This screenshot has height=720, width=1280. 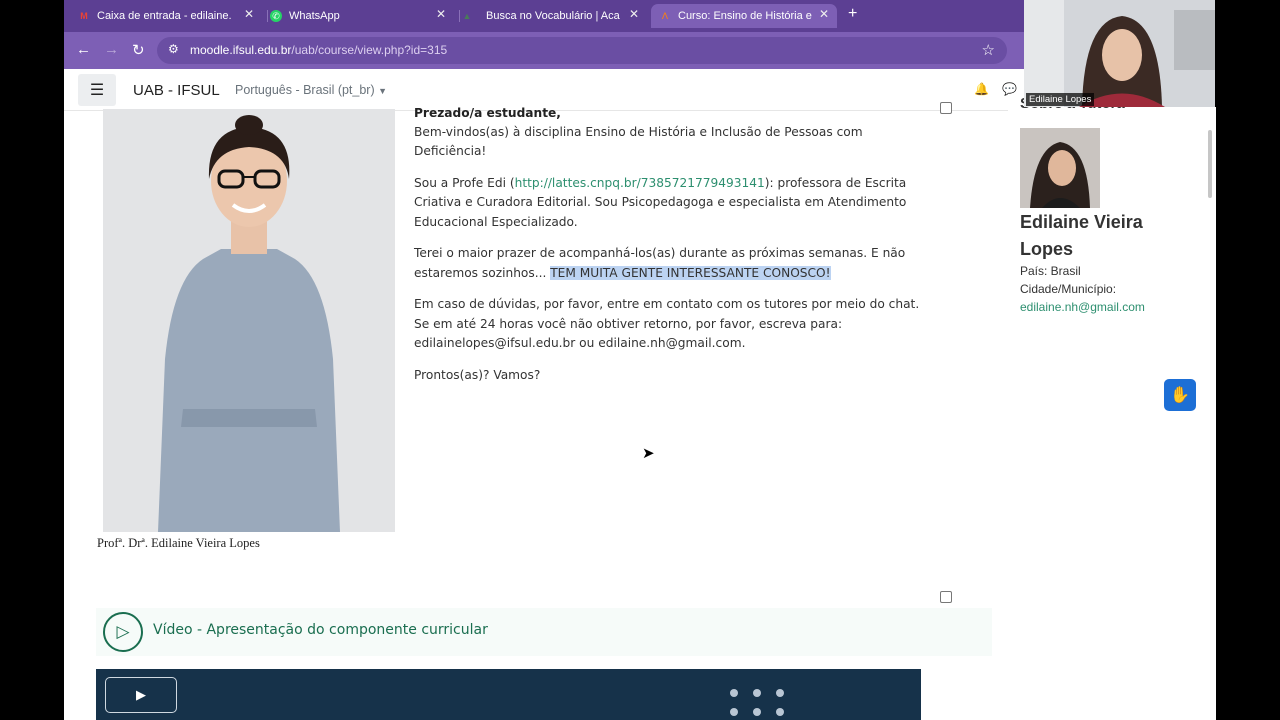 What do you see at coordinates (241, 50) in the screenshot?
I see `url-domain: moodle.ifsul.edu.br` at bounding box center [241, 50].